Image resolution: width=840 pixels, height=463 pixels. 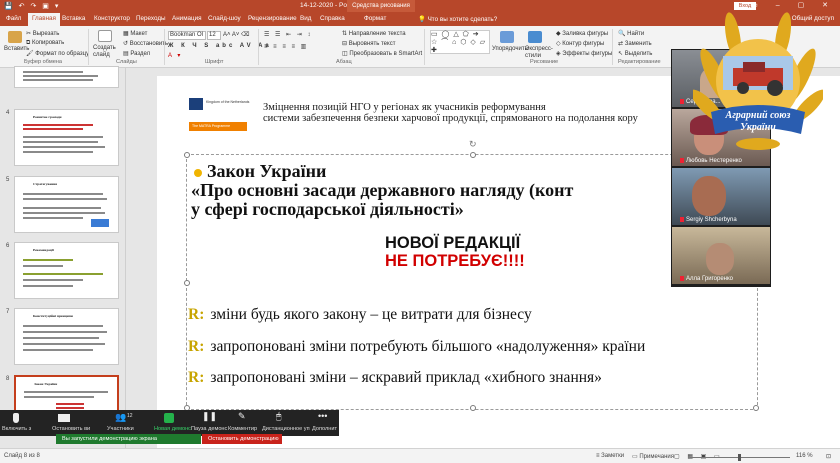 I want to click on participants-icon: 👥, so click(x=120, y=417).